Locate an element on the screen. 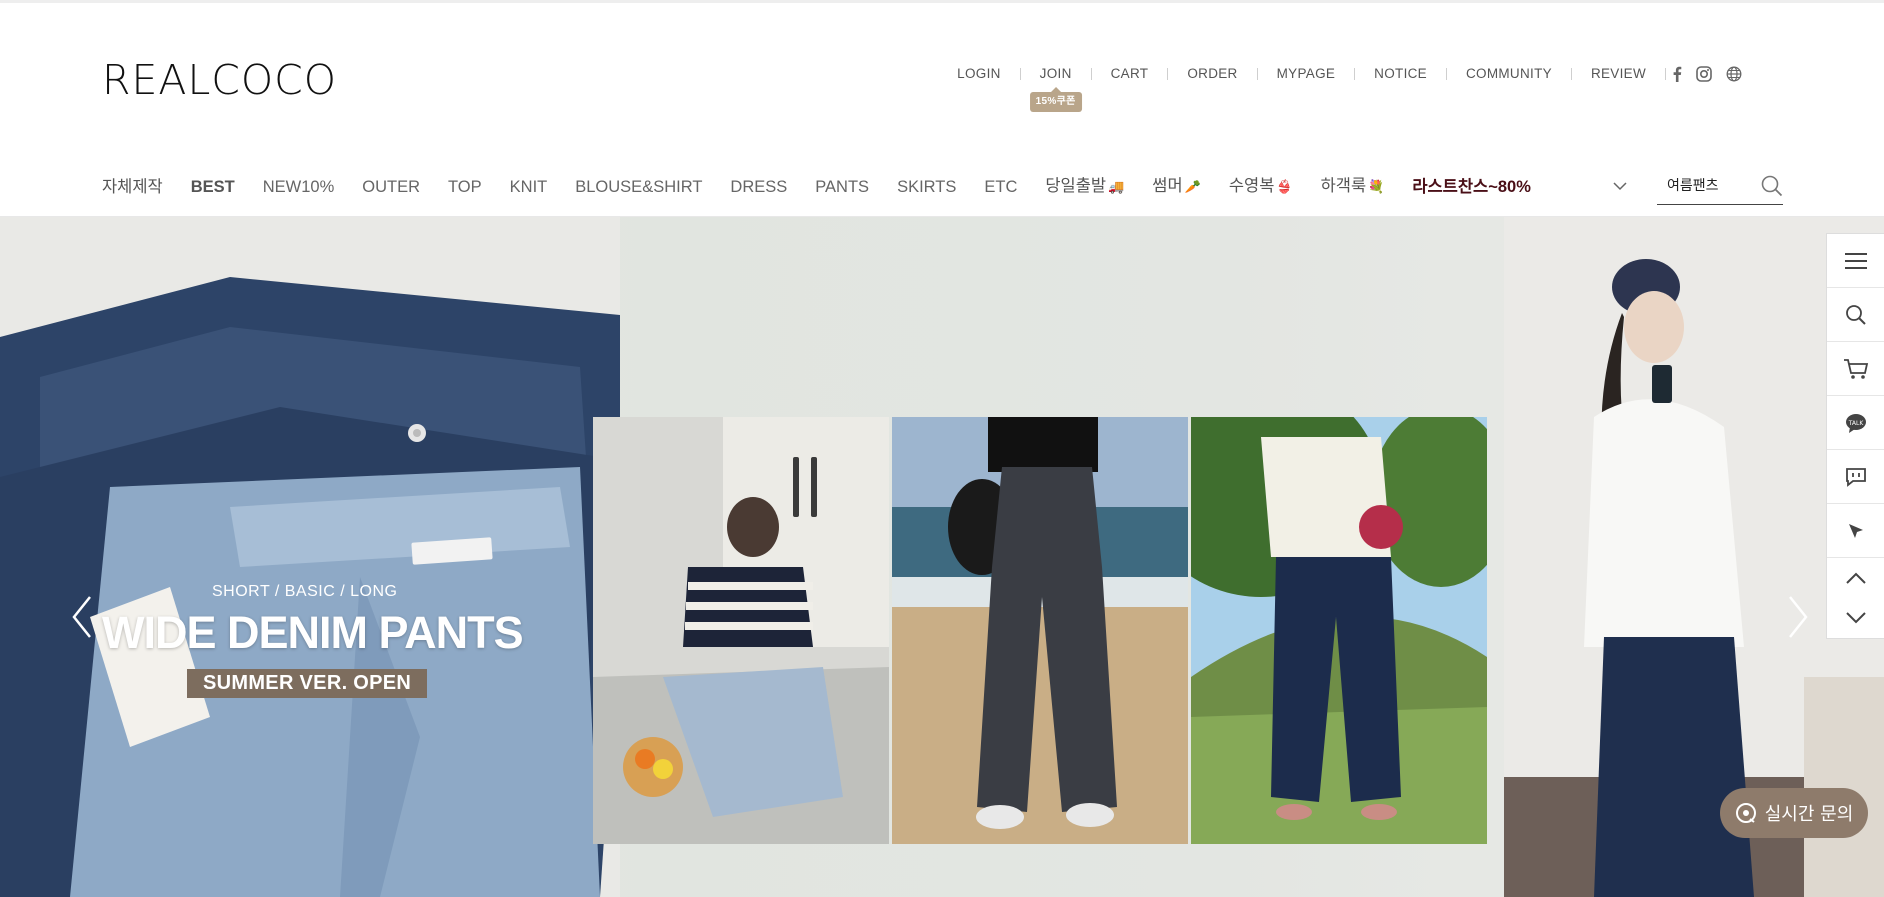  chat-icon is located at coordinates (1856, 477).